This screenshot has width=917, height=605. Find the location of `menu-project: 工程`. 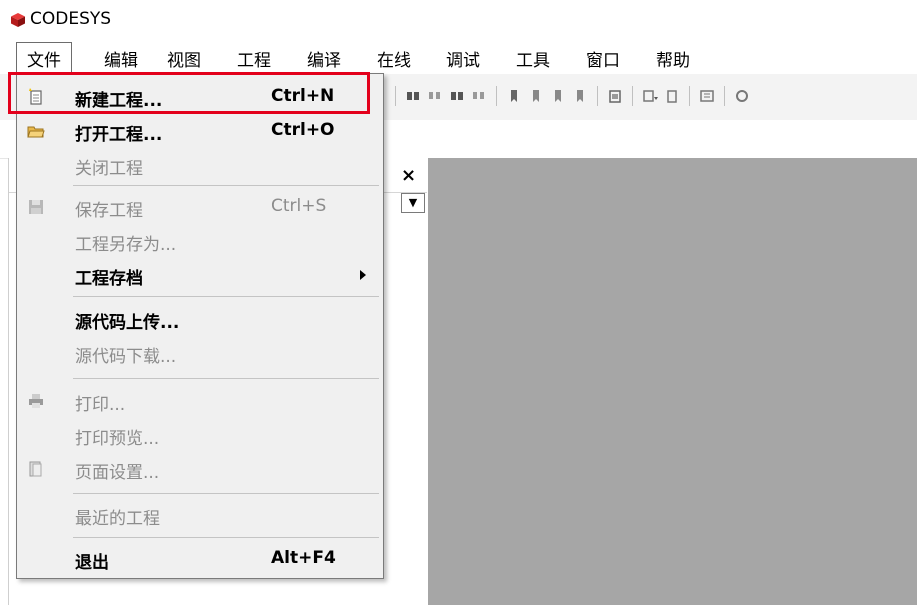

menu-project: 工程 is located at coordinates (254, 58).